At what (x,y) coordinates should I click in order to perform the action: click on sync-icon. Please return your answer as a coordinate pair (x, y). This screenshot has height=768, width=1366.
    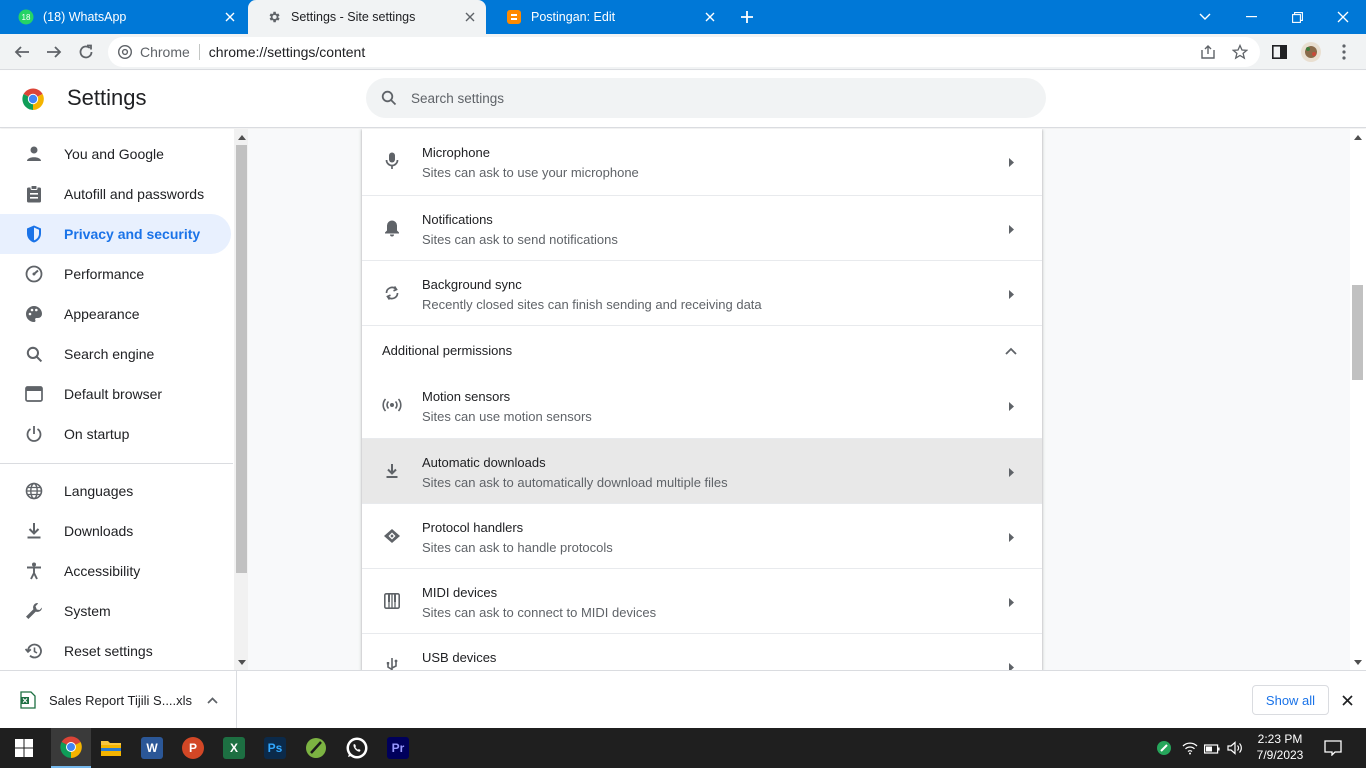
    Looking at the image, I should click on (392, 293).